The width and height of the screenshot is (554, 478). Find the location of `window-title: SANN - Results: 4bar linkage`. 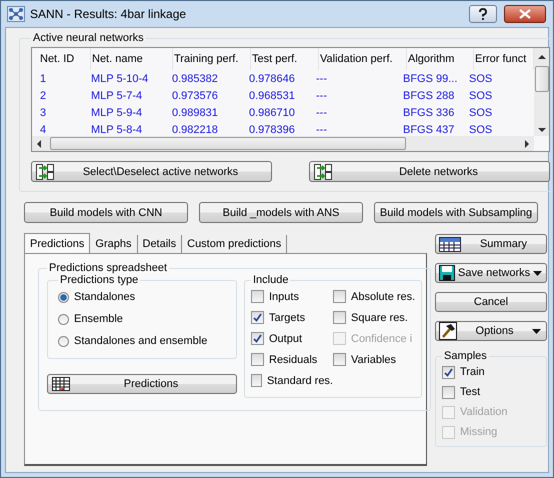

window-title: SANN - Results: 4bar linkage is located at coordinates (109, 14).